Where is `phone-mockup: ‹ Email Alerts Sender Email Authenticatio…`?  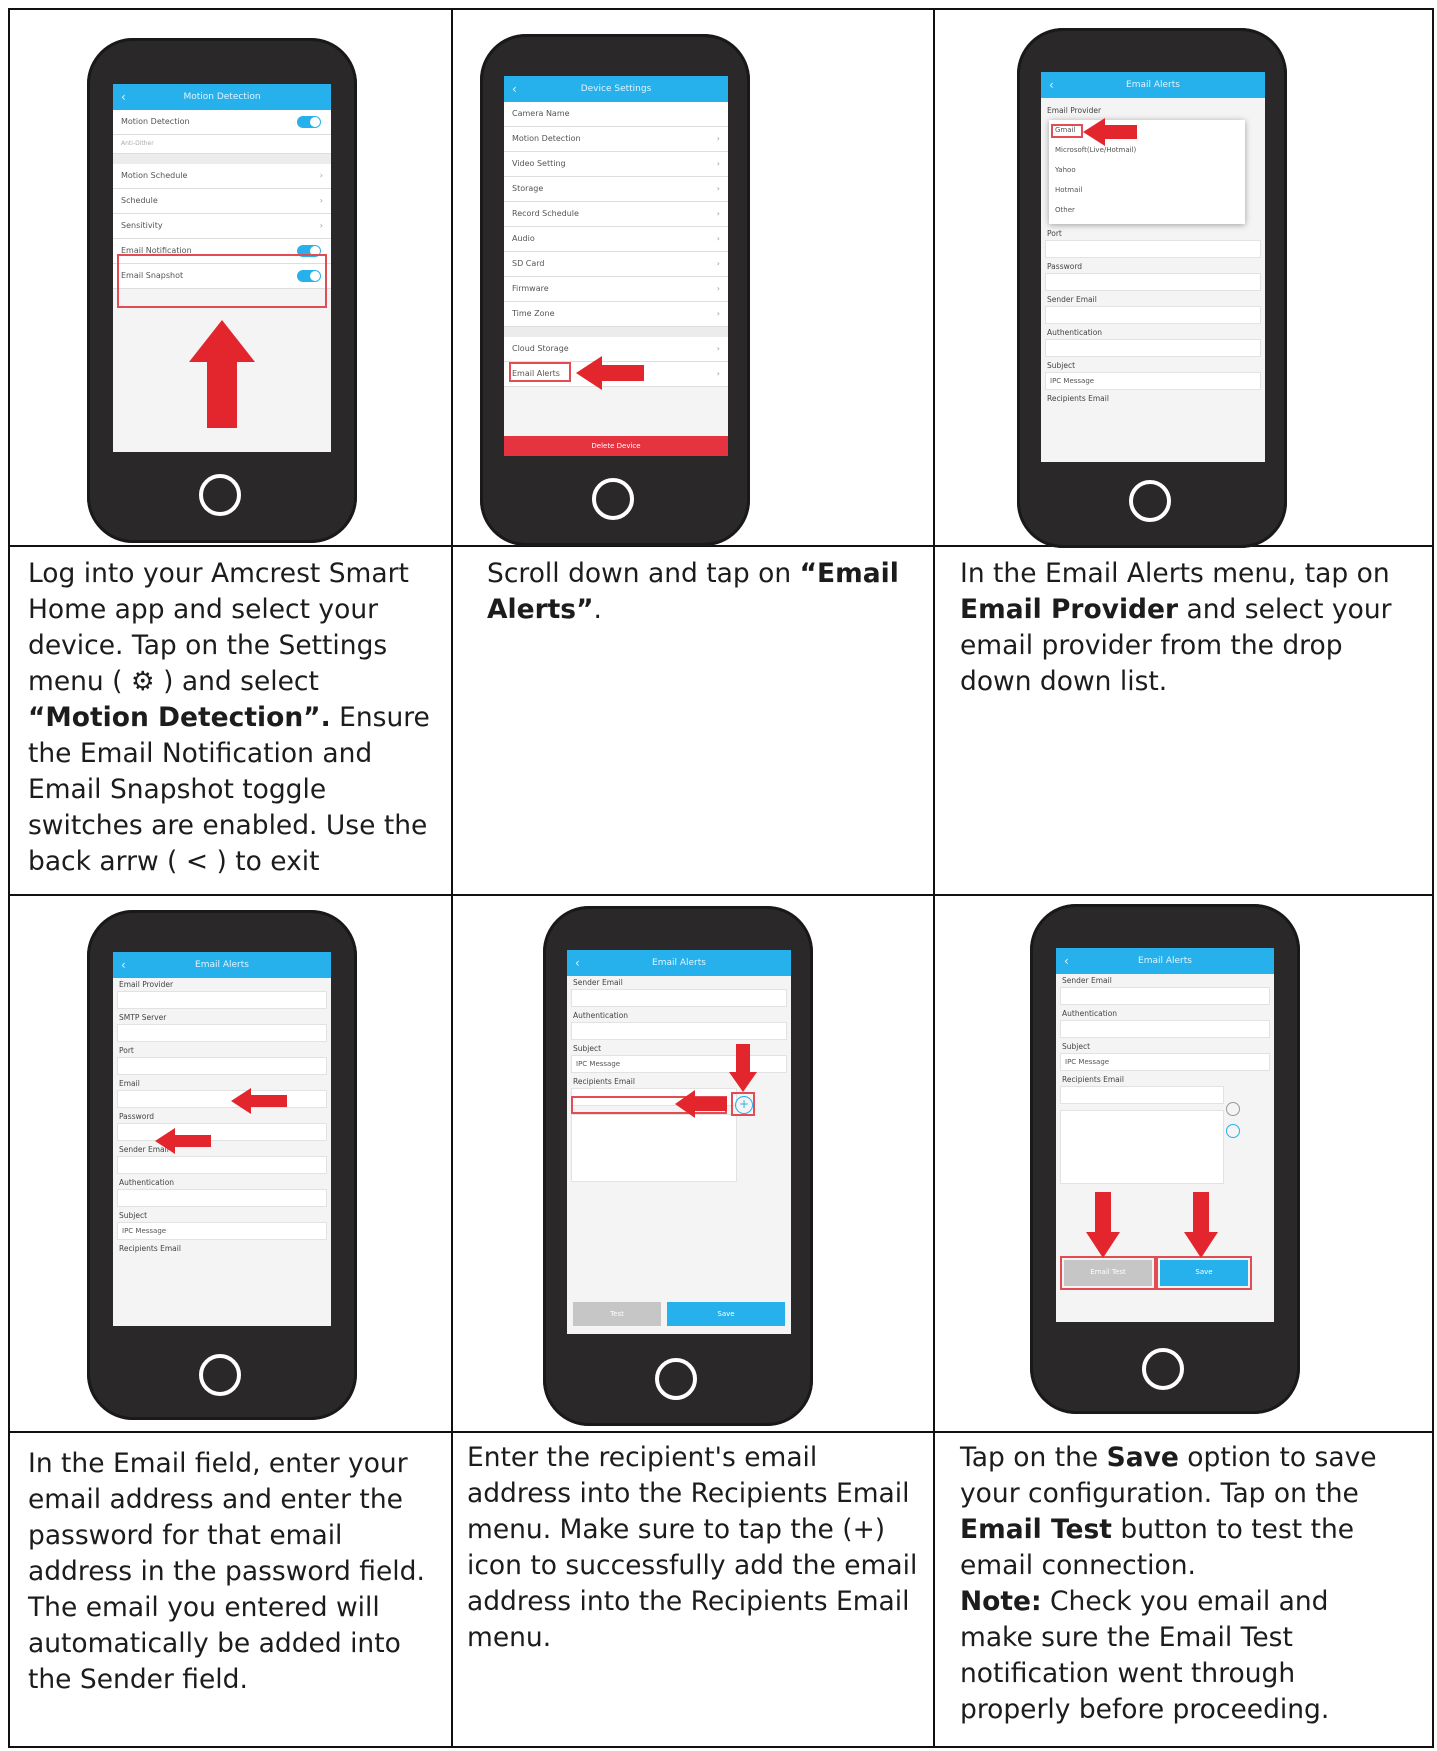
phone-mockup: ‹ Email Alerts Sender Email Authenticatio… is located at coordinates (1165, 1159).